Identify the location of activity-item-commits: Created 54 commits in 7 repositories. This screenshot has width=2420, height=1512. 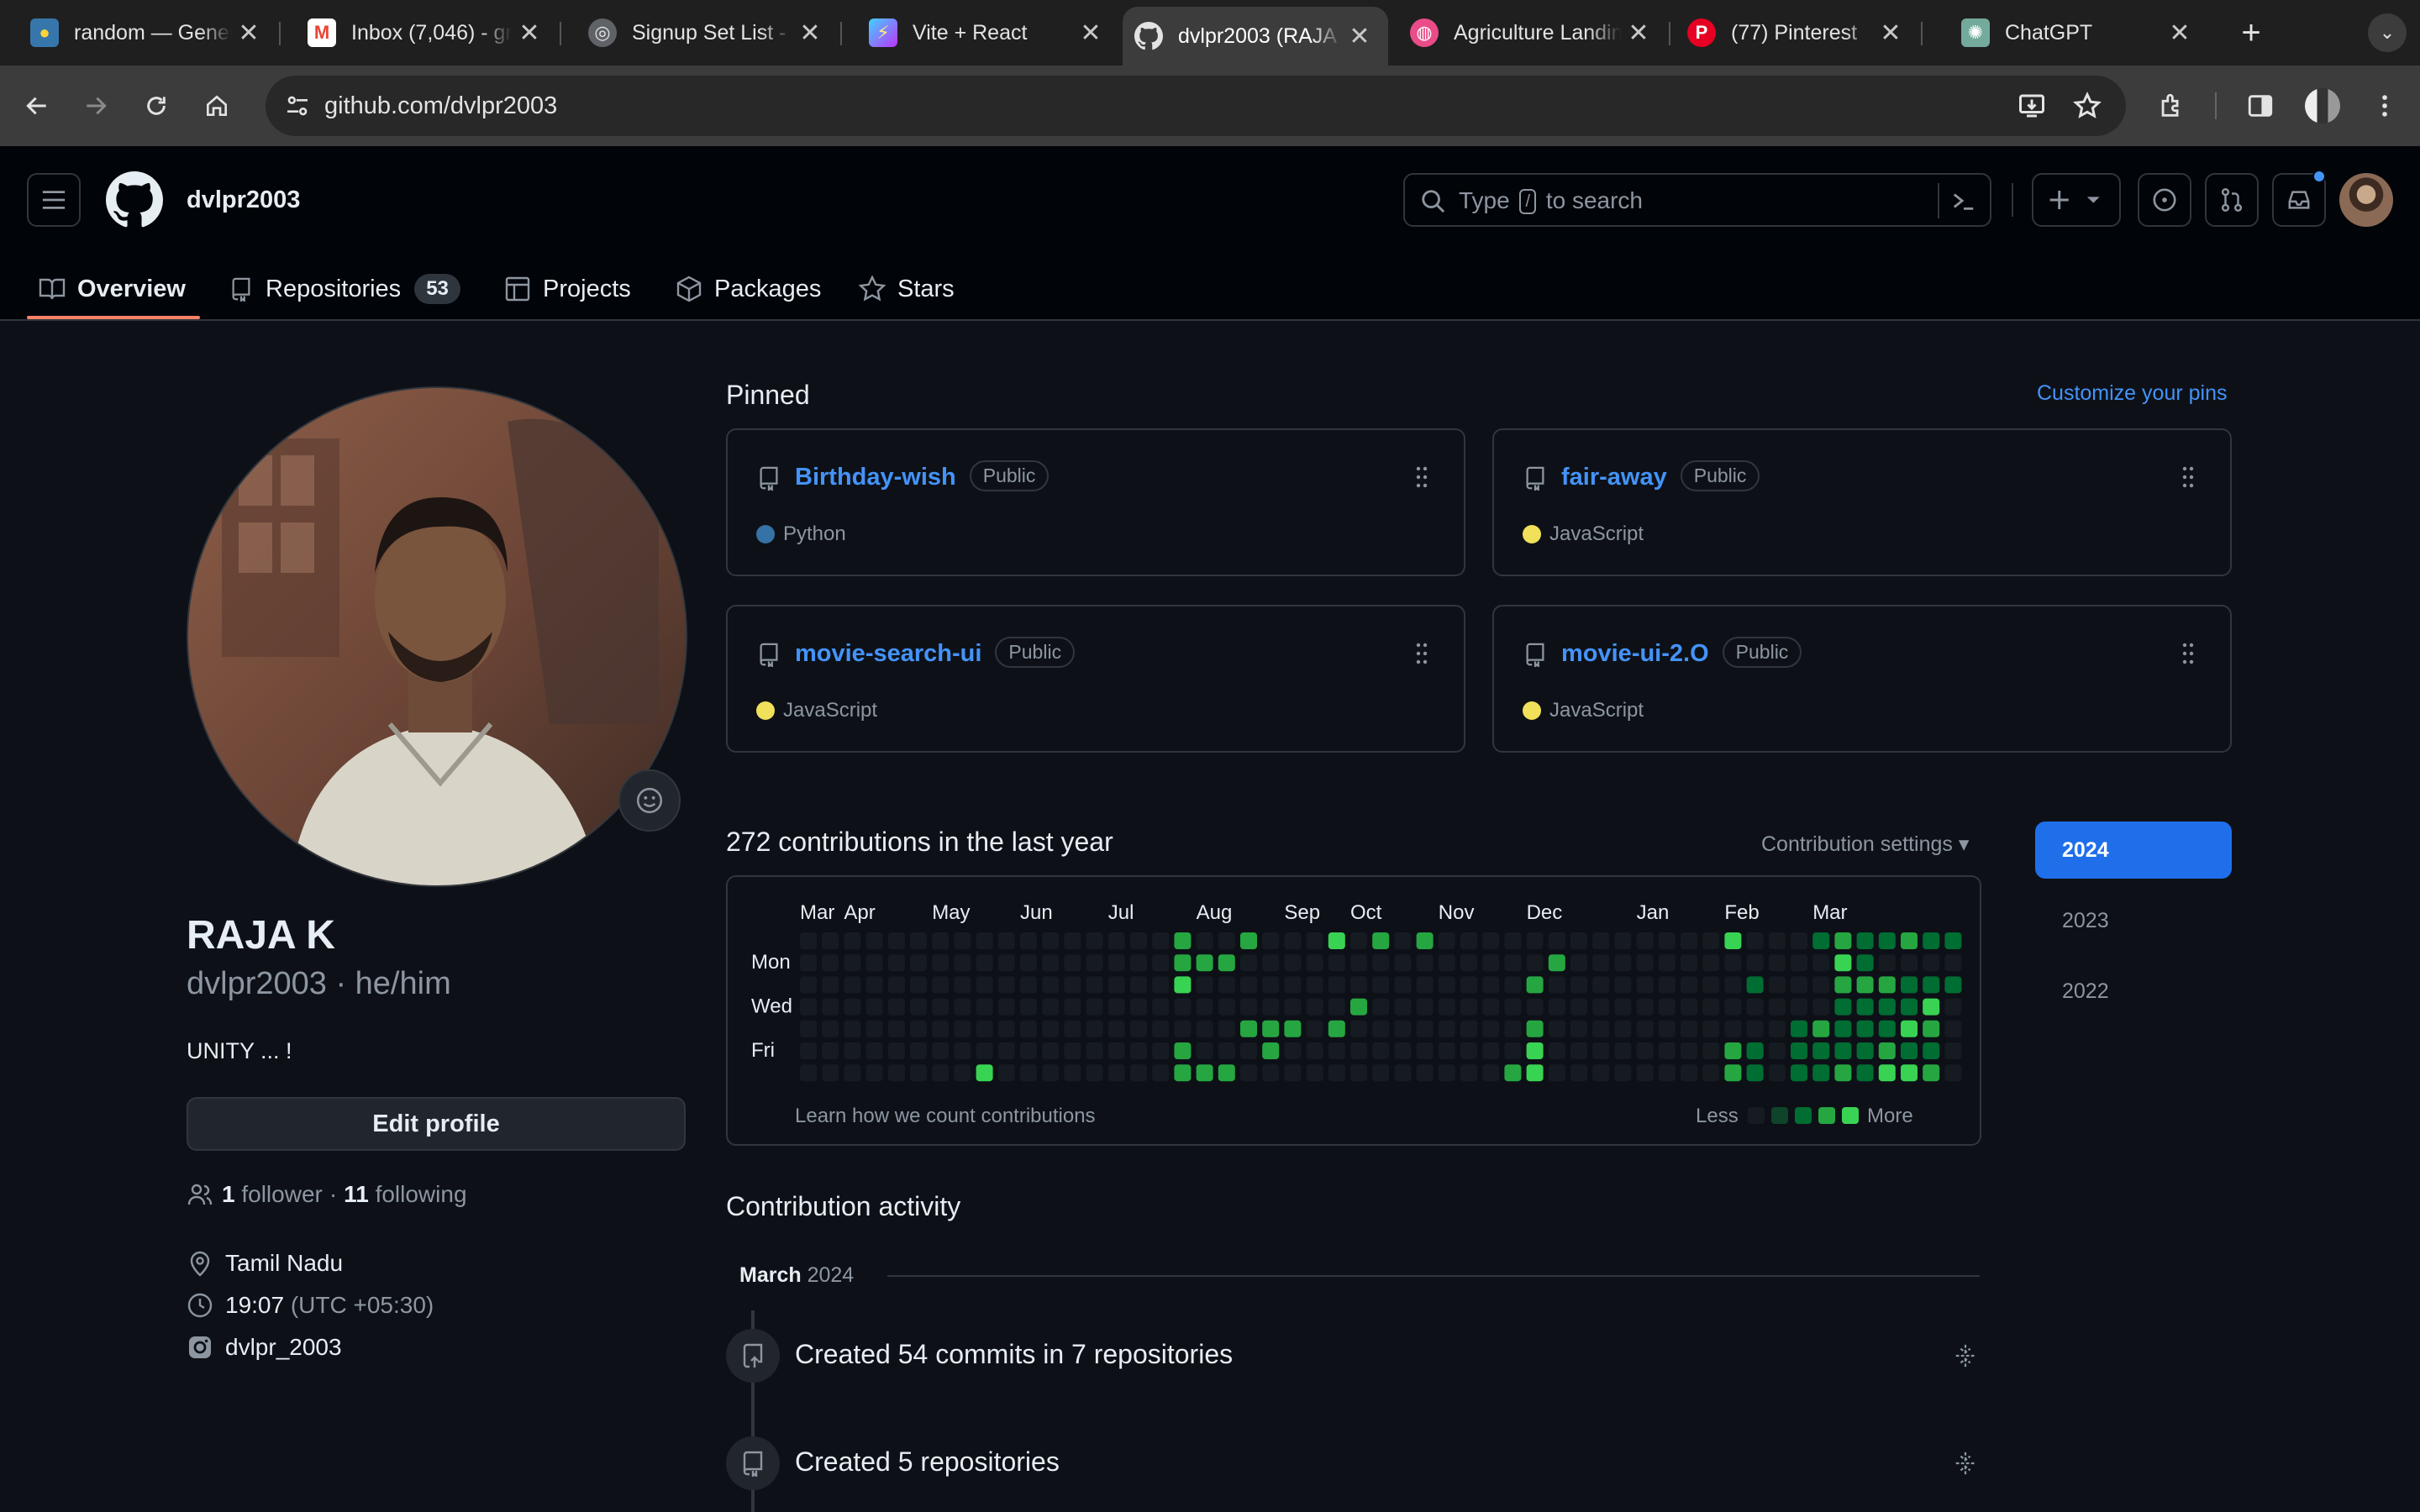
(1014, 1354).